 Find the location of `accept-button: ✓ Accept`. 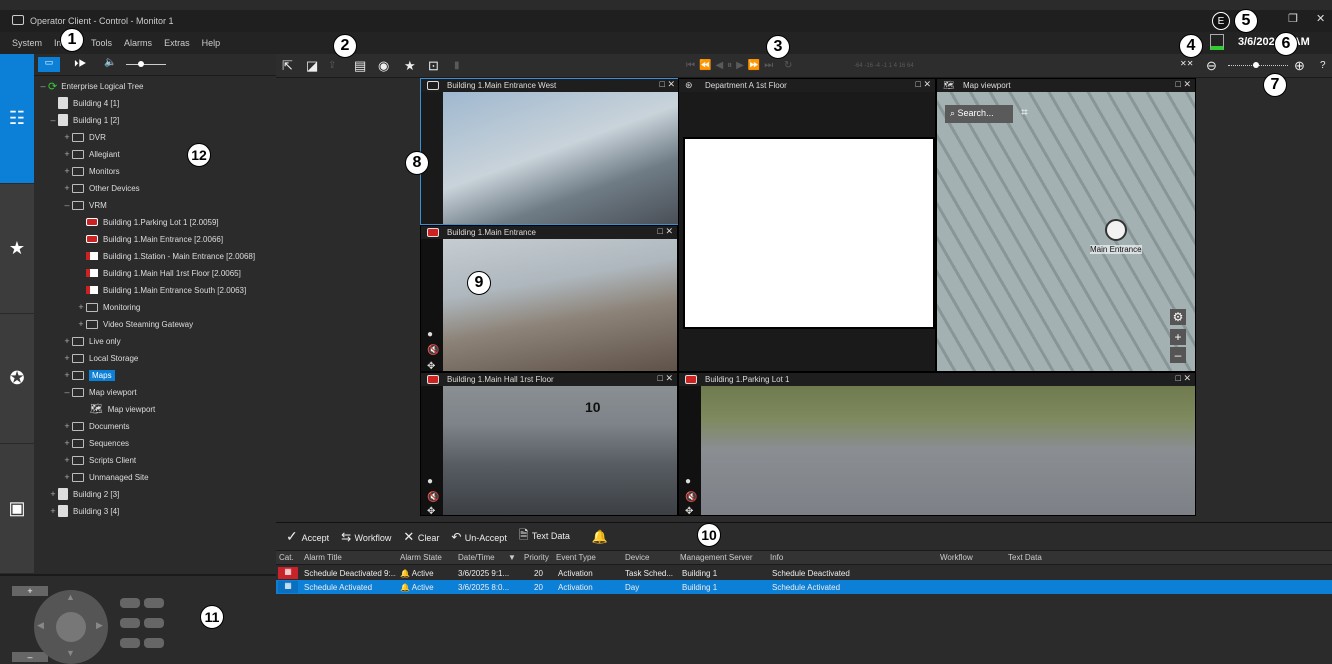

accept-button: ✓ Accept is located at coordinates (307, 536).